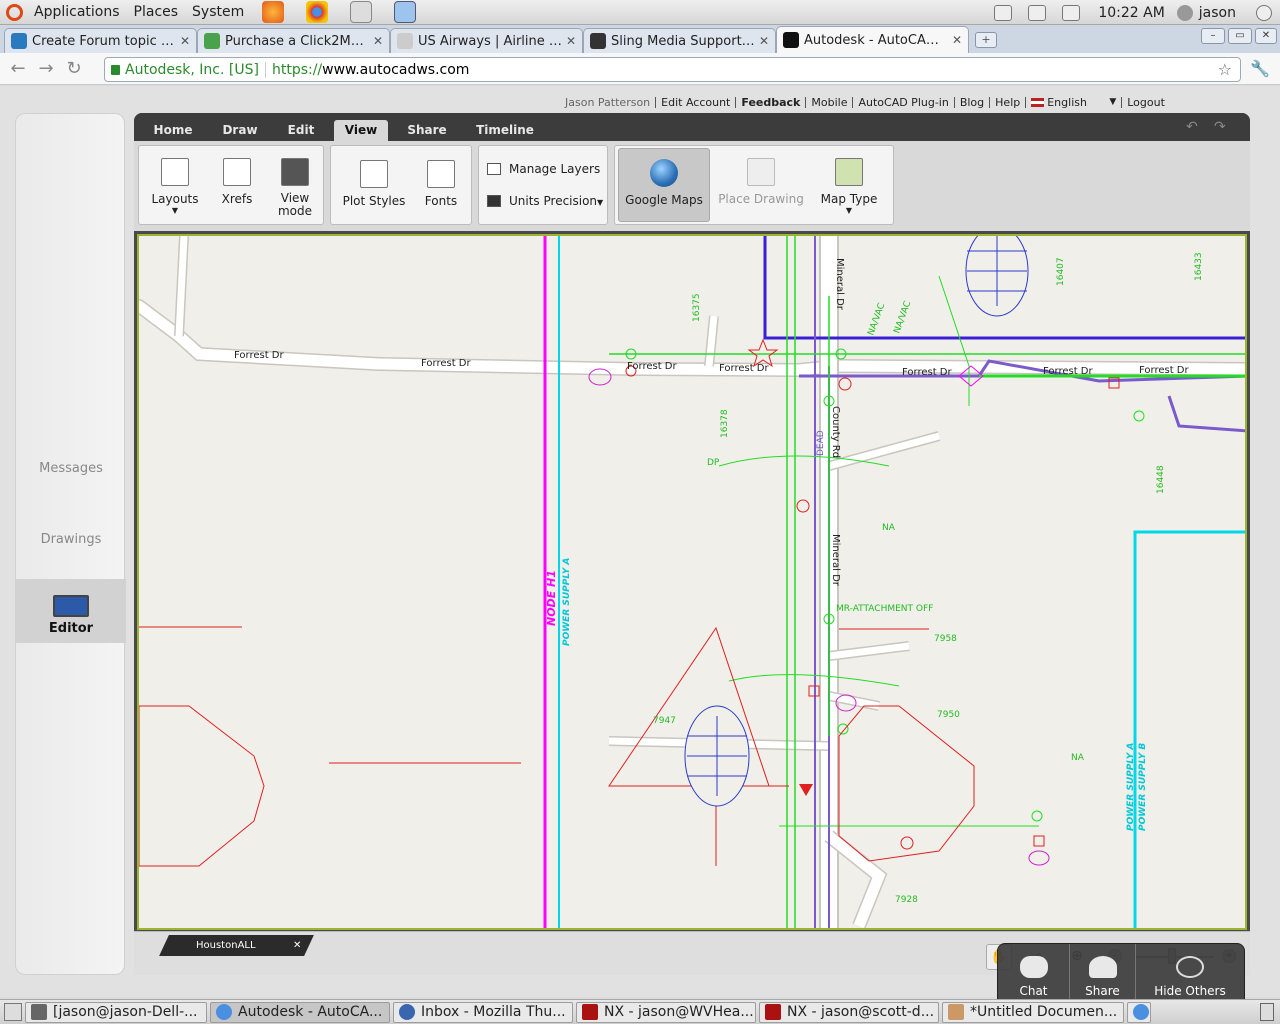  Describe the element at coordinates (14, 12) in the screenshot. I see `ubuntu-logo-icon` at that location.